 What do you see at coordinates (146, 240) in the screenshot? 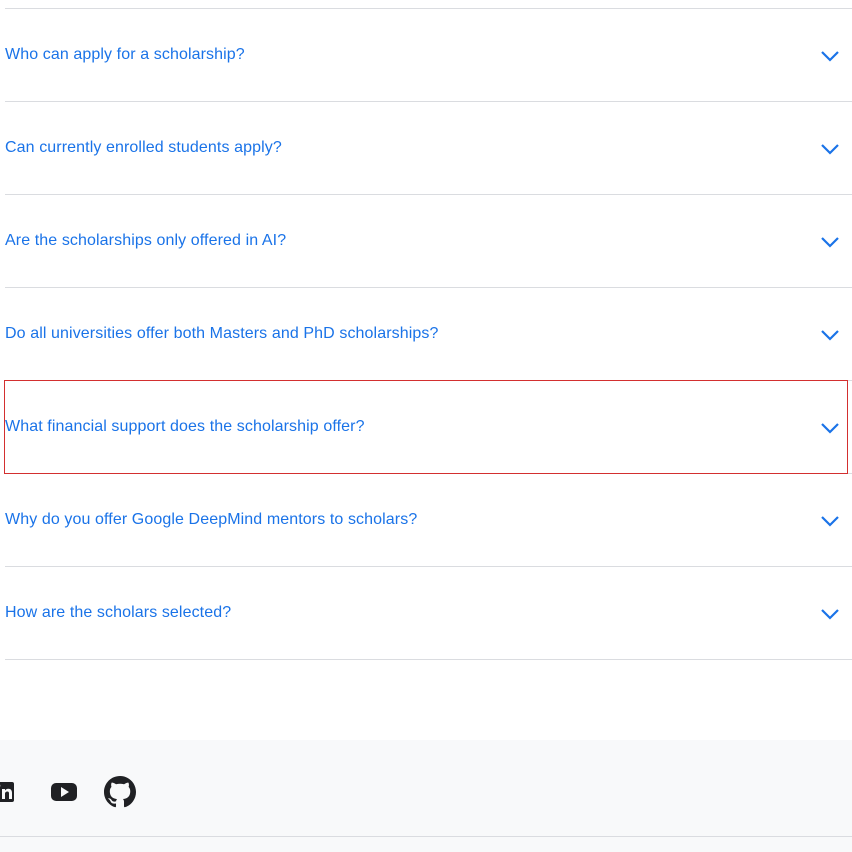
I see `faq-question: Are the scholarships only offered in AI?` at bounding box center [146, 240].